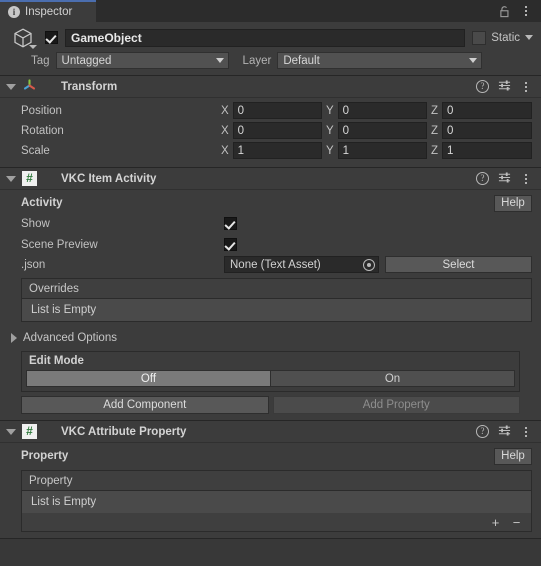 The height and width of the screenshot is (566, 541). I want to click on static-chevron-down-icon, so click(529, 37).